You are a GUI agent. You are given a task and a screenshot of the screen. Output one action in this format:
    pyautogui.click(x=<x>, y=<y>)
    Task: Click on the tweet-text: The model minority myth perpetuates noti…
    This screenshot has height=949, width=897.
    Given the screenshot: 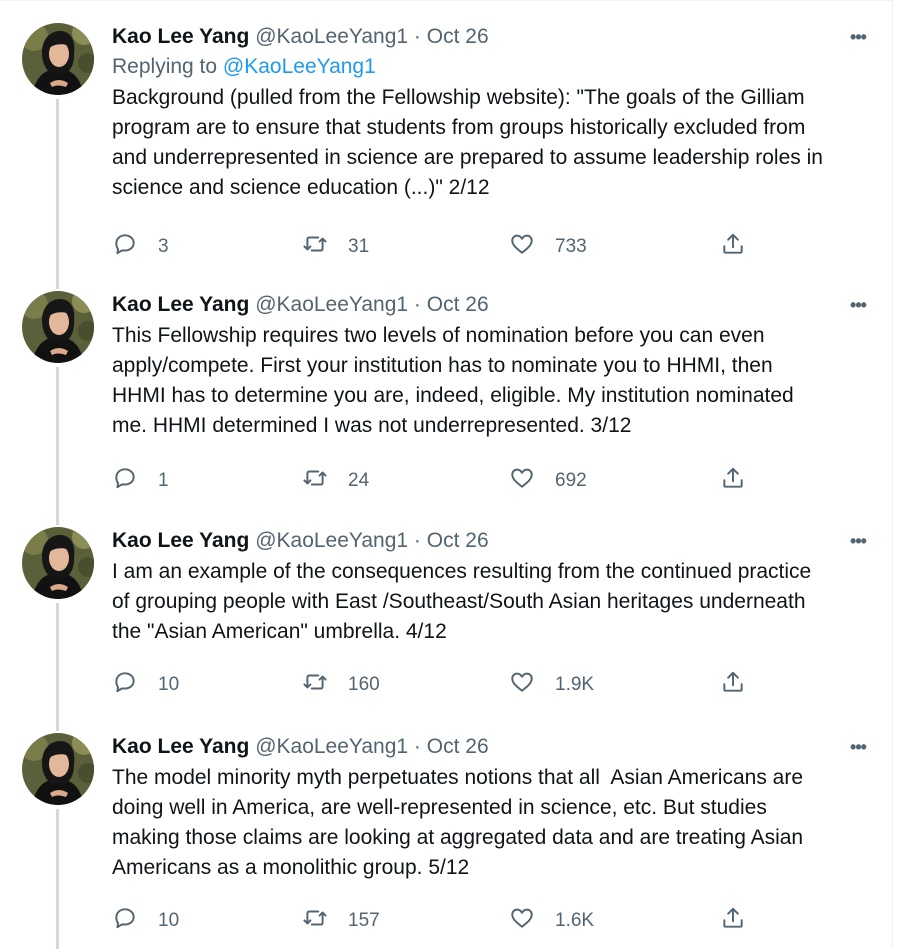 What is the action you would take?
    pyautogui.click(x=458, y=822)
    